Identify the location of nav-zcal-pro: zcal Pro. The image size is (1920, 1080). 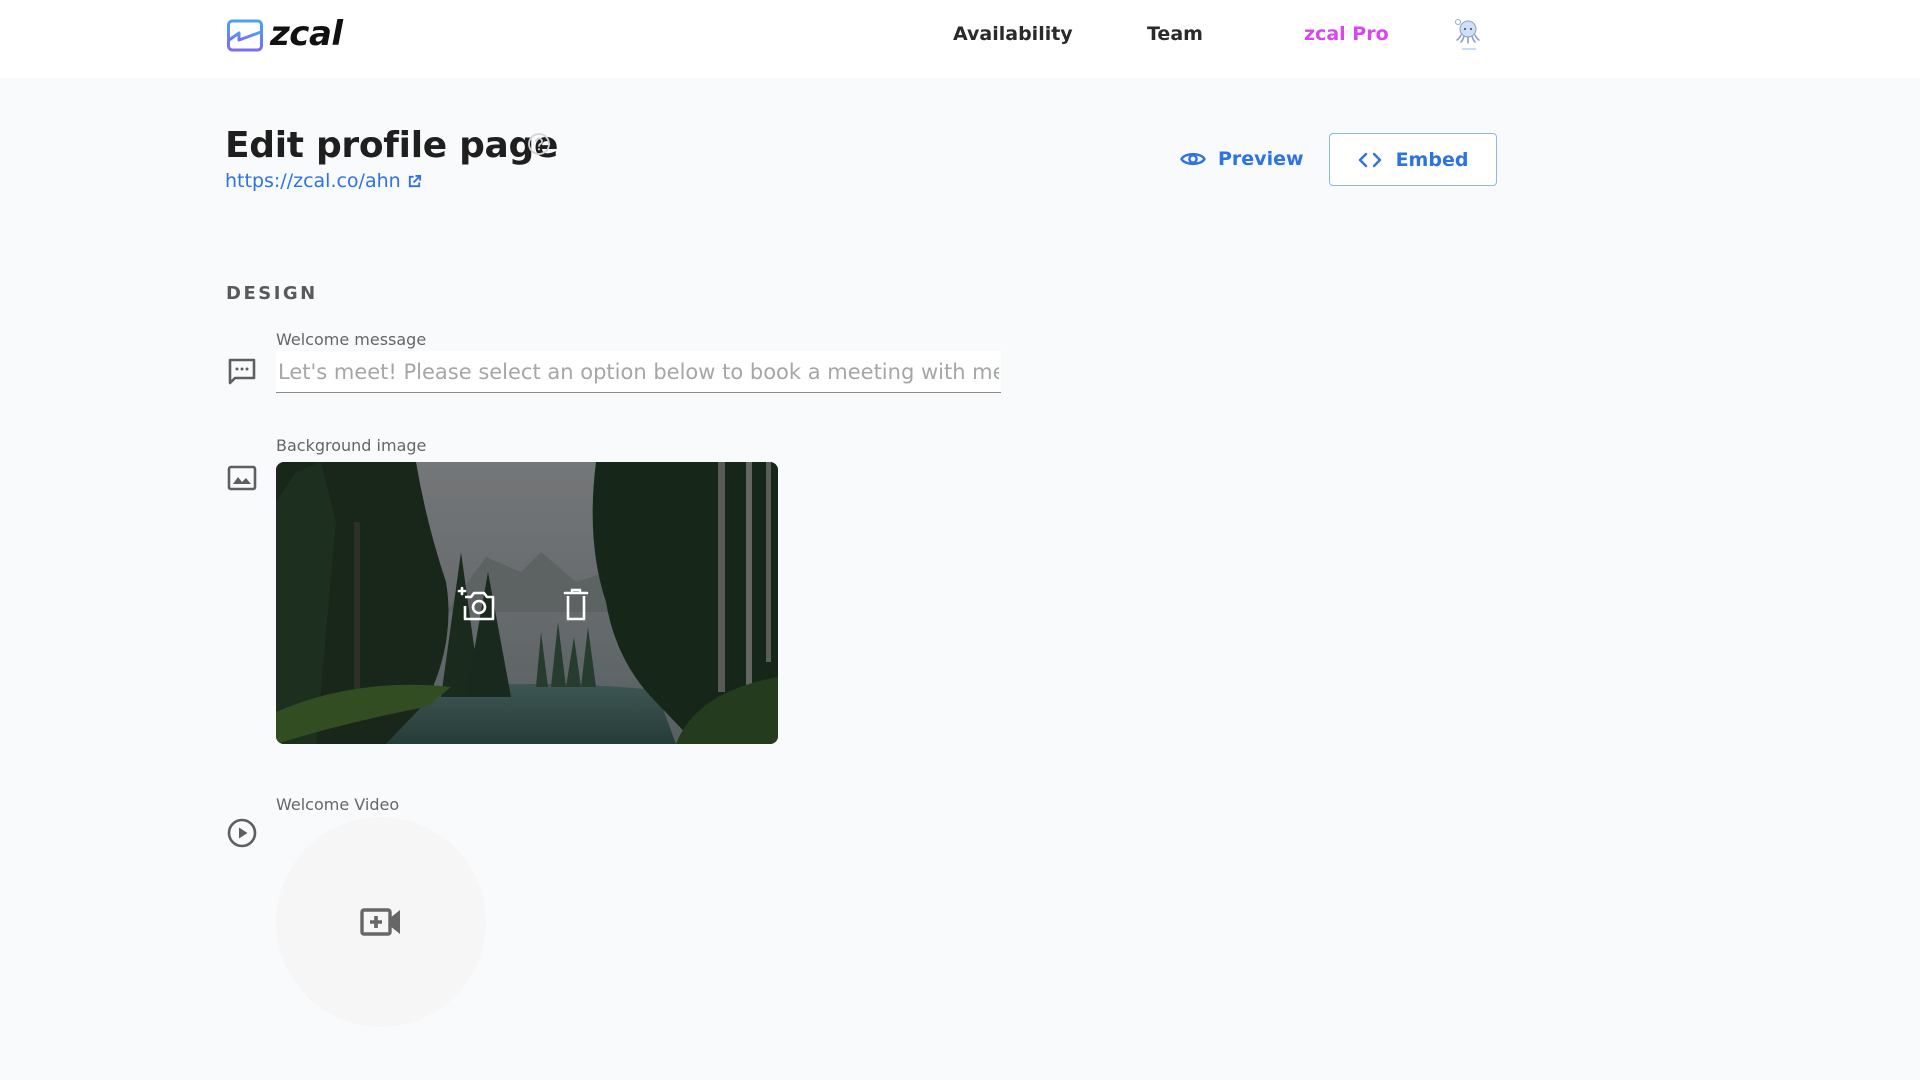
(1346, 34).